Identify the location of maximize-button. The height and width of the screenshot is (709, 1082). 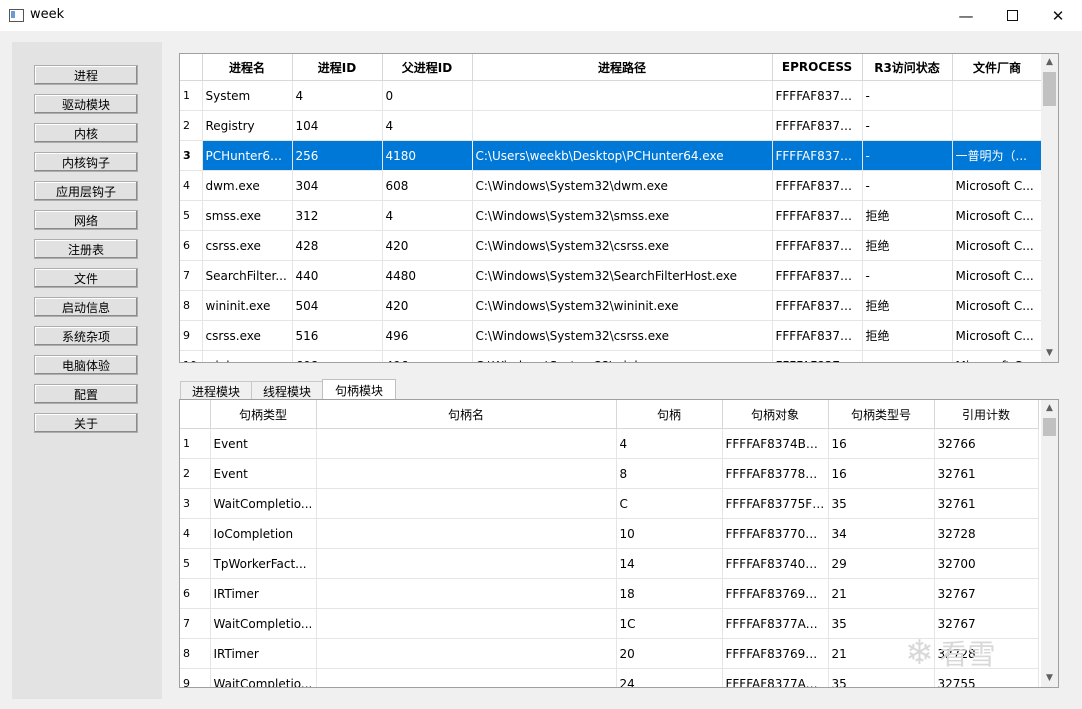
(1012, 15).